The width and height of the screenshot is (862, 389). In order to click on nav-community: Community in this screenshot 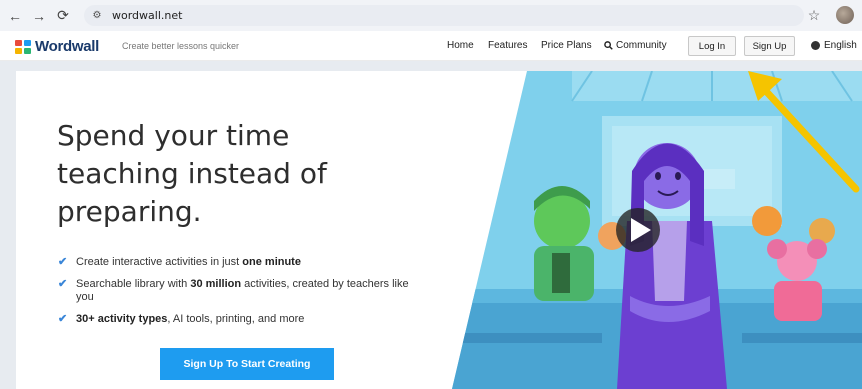, I will do `click(635, 45)`.